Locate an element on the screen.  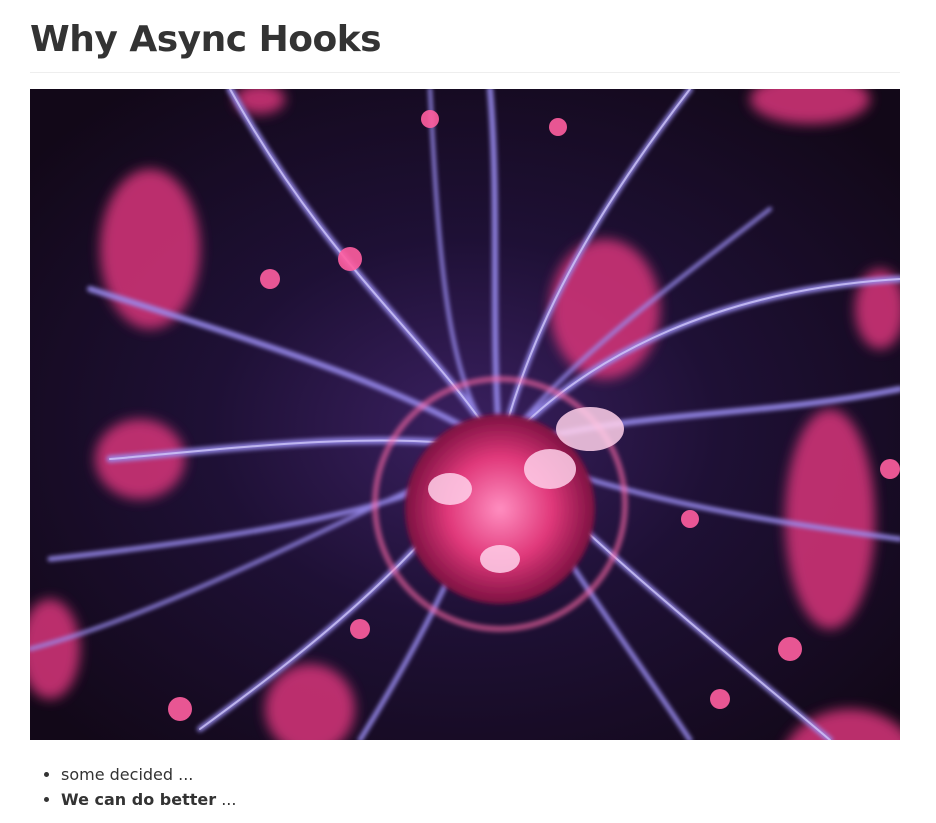
page-title: Why Async Hooks is located at coordinates (465, 36).